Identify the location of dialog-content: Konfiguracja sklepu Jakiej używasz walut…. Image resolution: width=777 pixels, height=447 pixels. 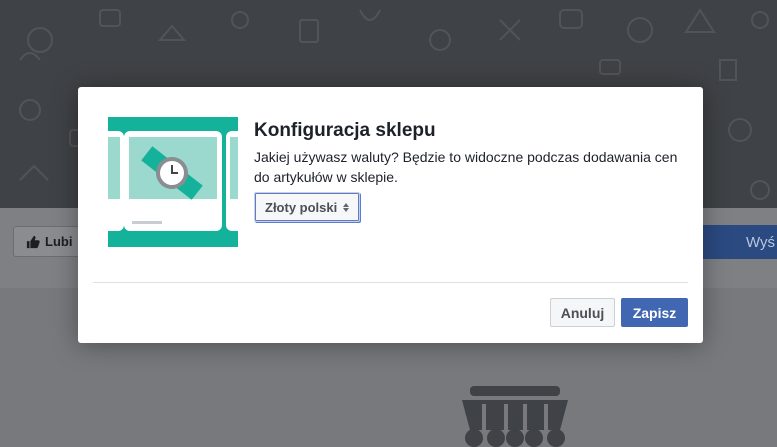
(474, 153).